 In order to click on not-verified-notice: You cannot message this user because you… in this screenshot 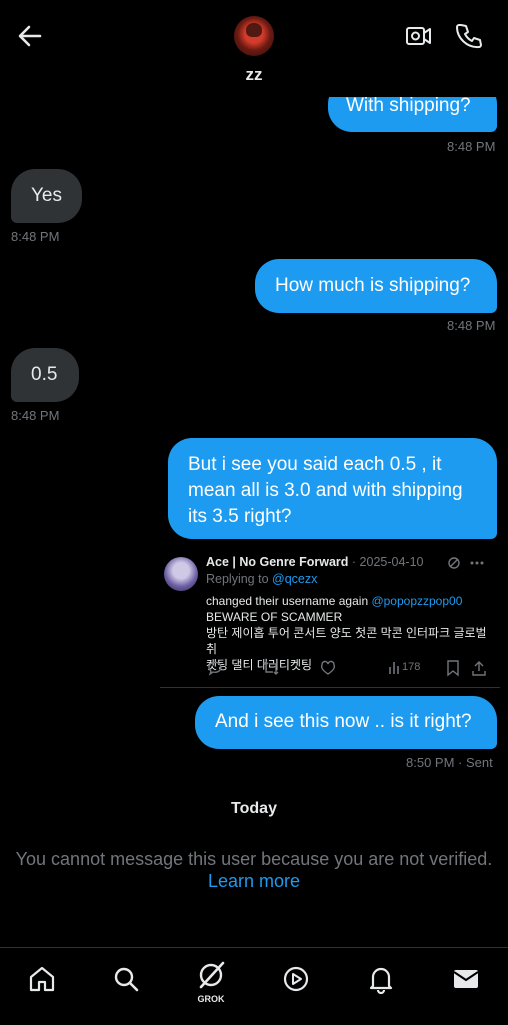, I will do `click(254, 859)`.